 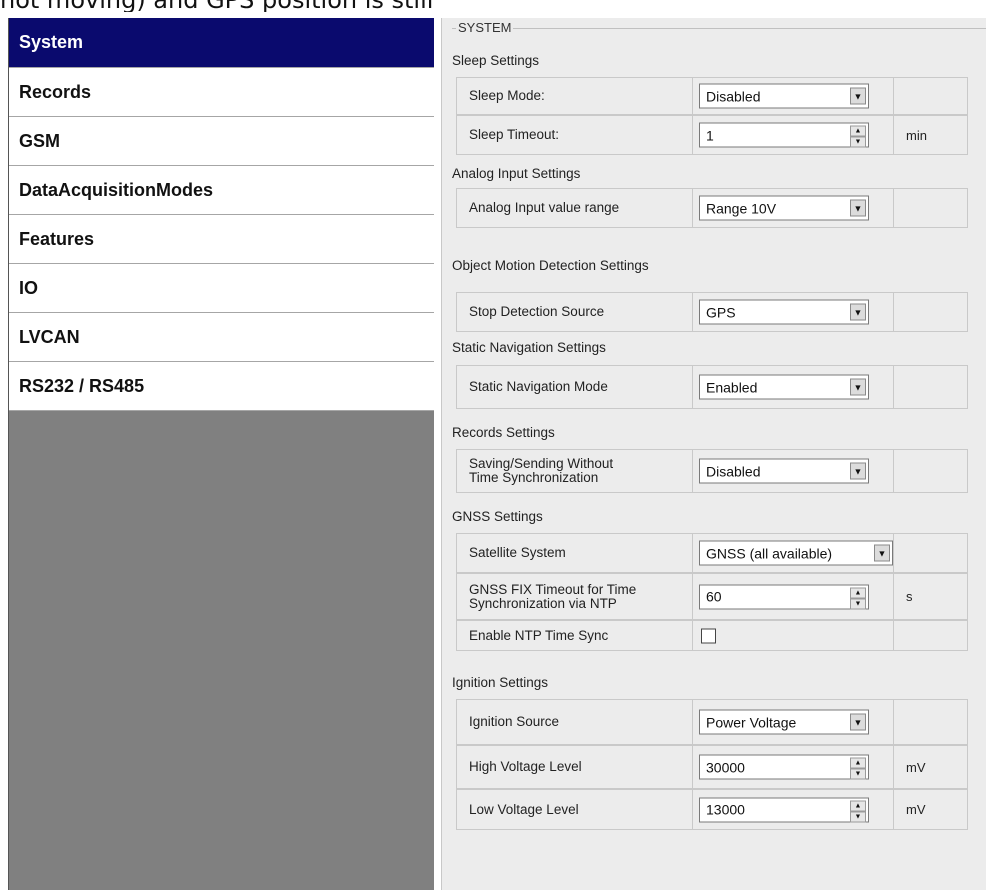 I want to click on select-sleep-mode: Disabled ▼, so click(x=784, y=96).